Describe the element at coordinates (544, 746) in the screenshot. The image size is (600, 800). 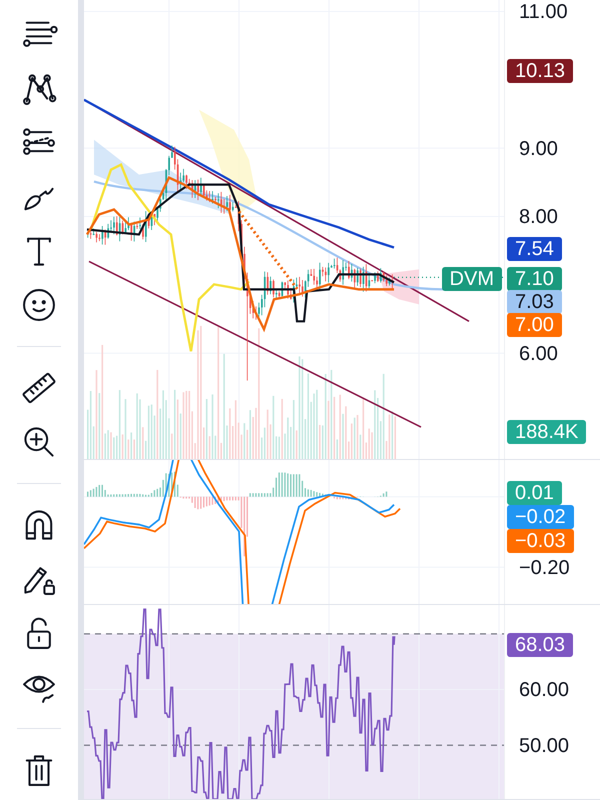
I see `axis-label: 50.00` at that location.